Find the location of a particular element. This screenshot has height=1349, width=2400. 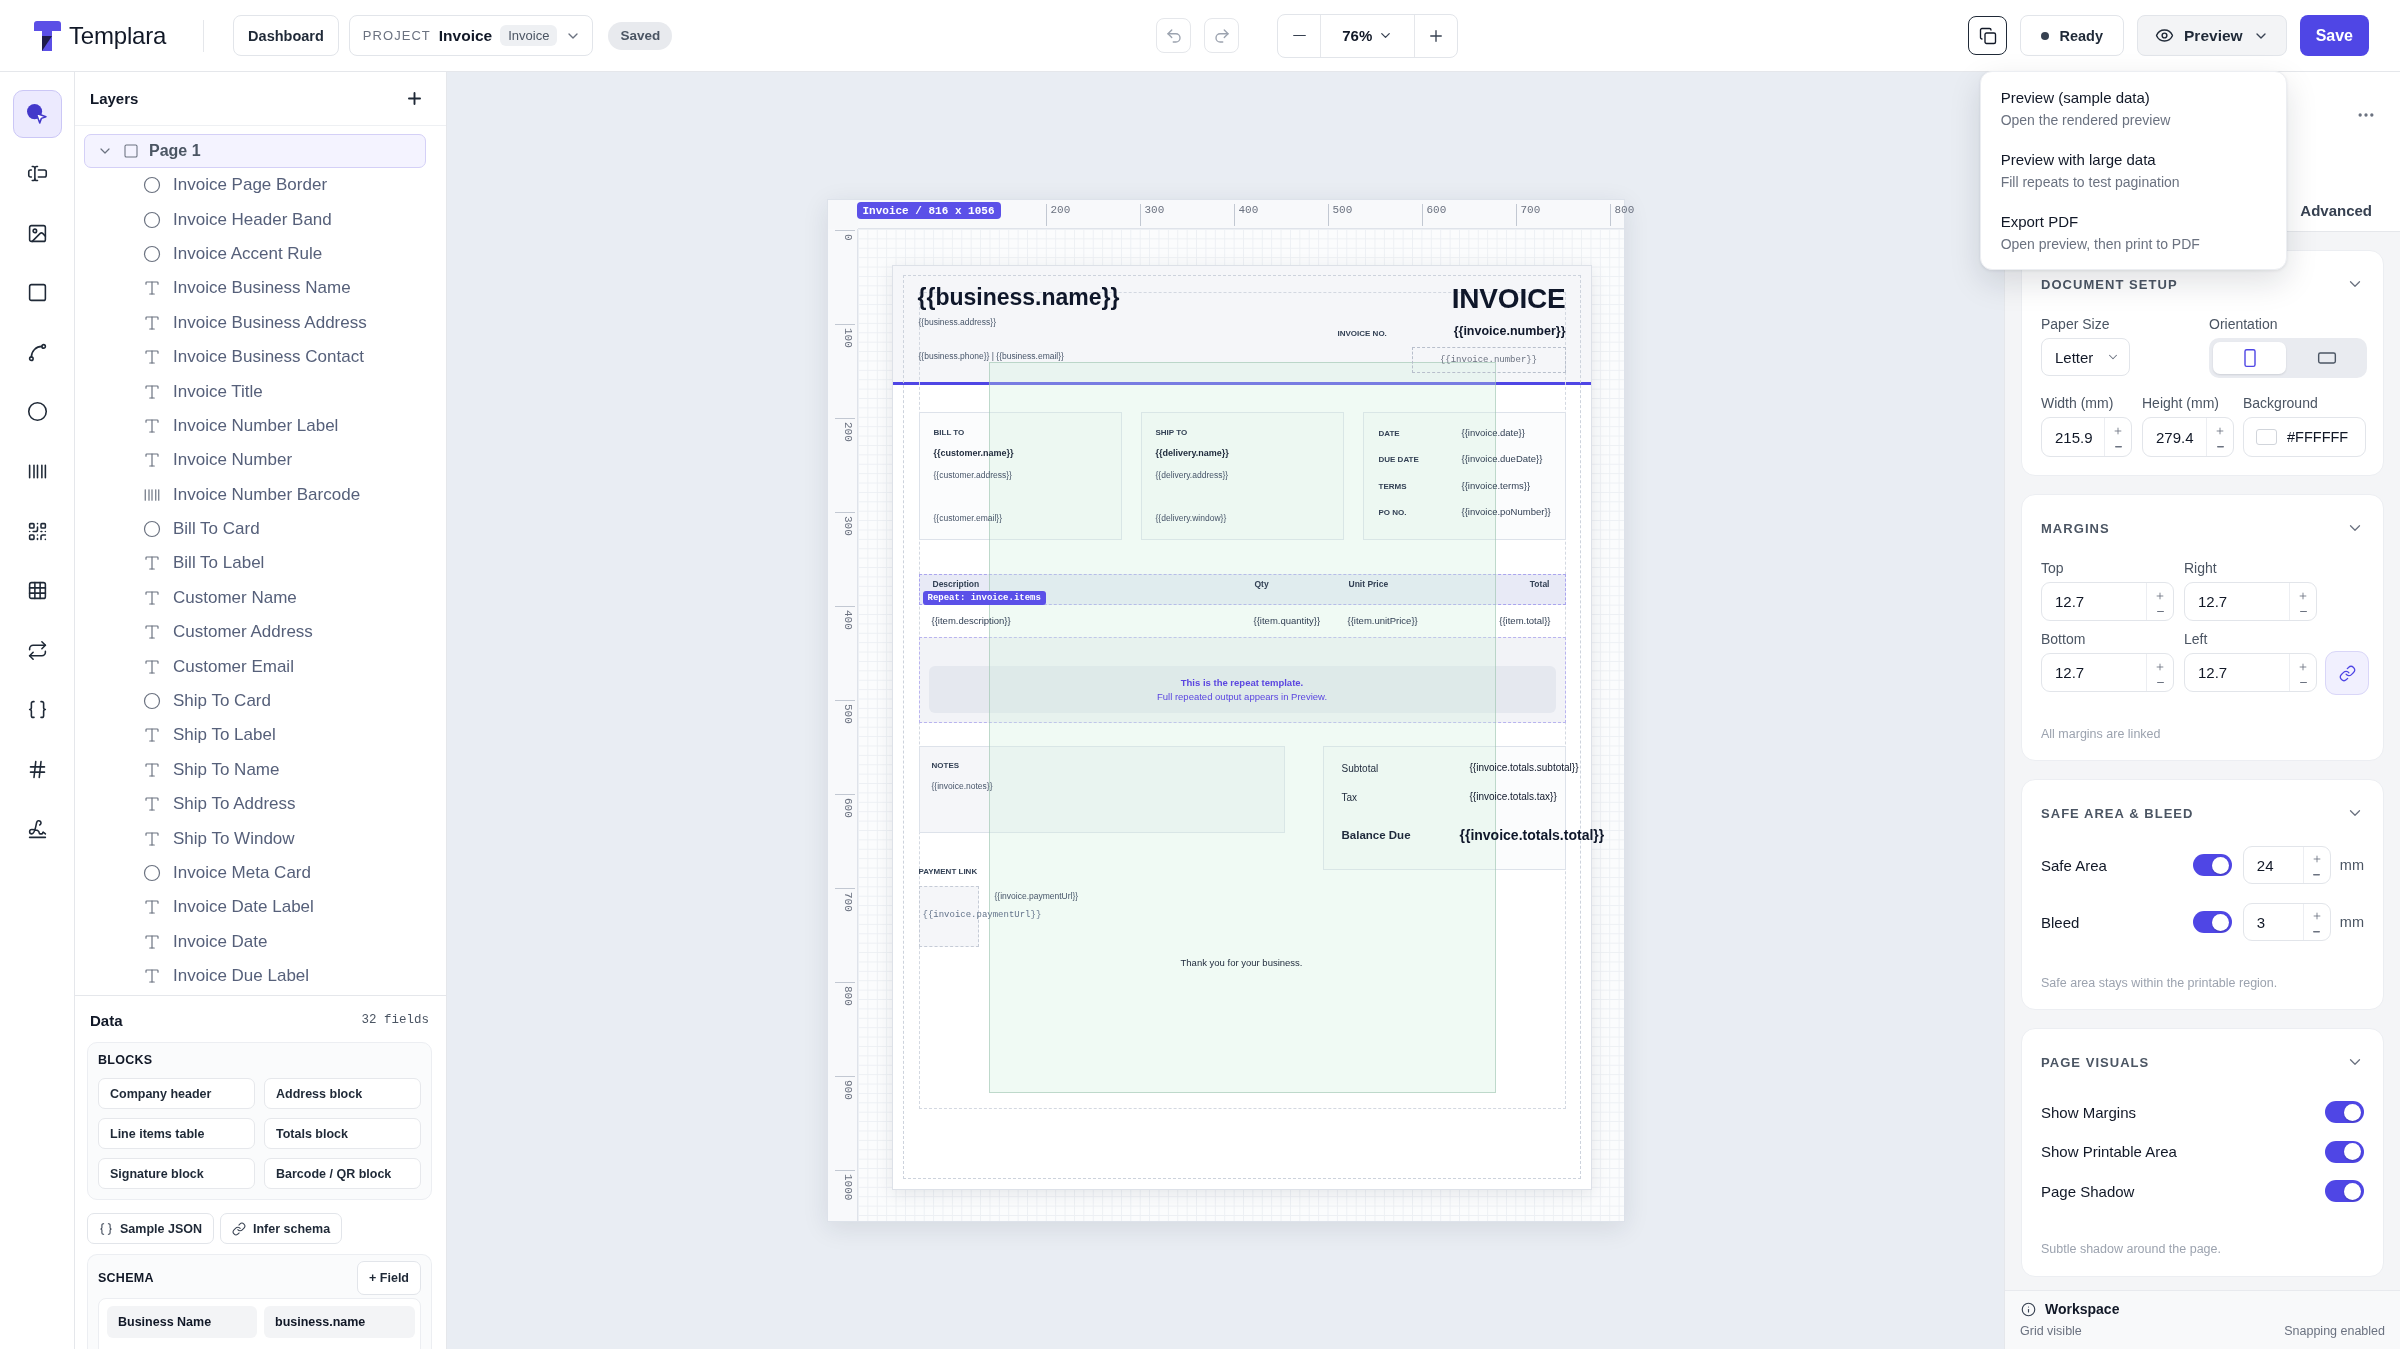

layer-item: Invoice Header Band is located at coordinates (255, 219).